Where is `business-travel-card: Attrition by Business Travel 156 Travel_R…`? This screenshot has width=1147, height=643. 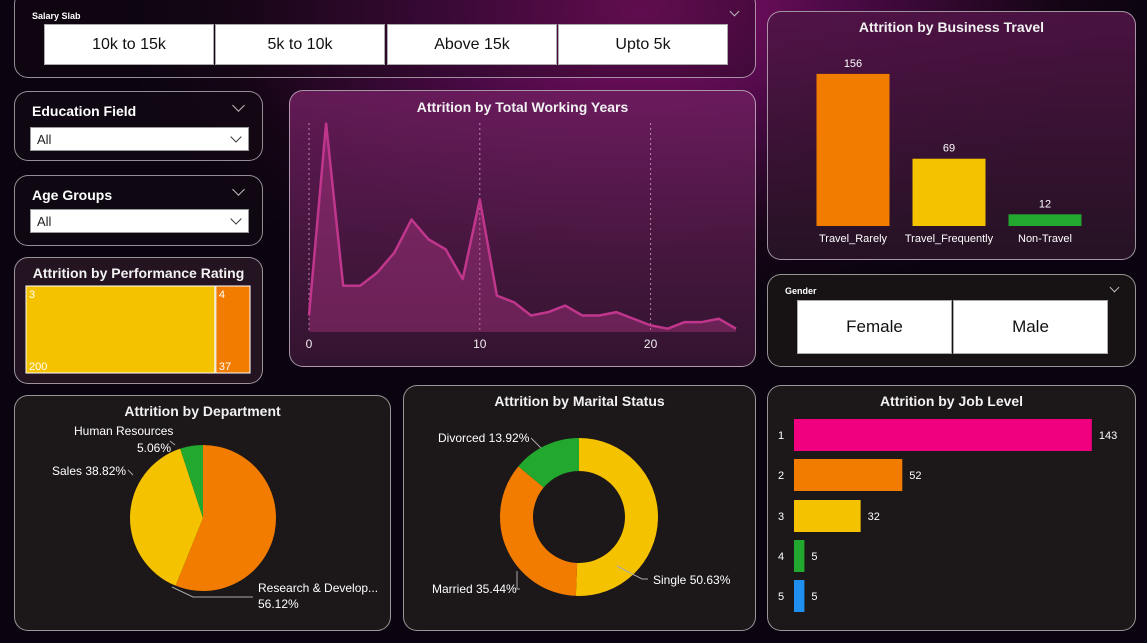 business-travel-card: Attrition by Business Travel 156 Travel_R… is located at coordinates (951, 135).